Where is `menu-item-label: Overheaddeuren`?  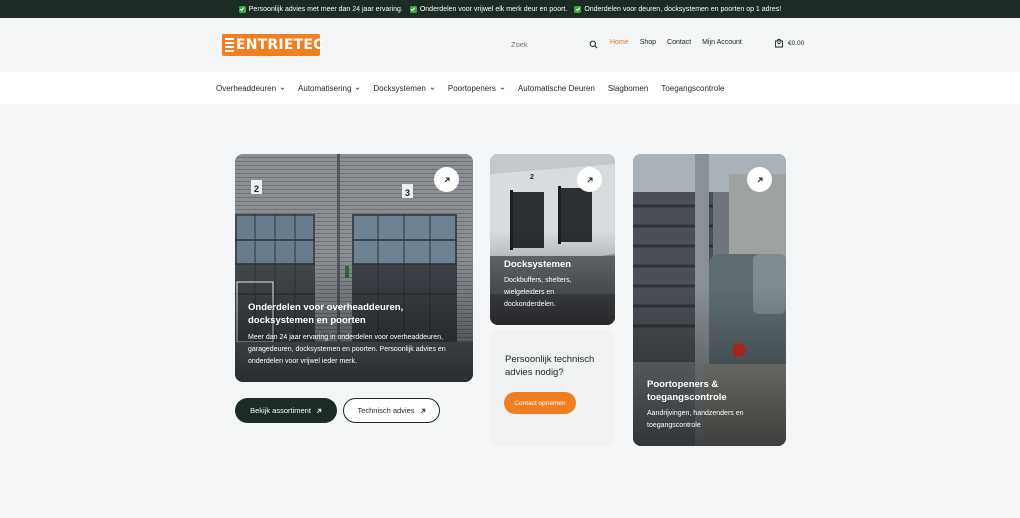 menu-item-label: Overheaddeuren is located at coordinates (246, 88).